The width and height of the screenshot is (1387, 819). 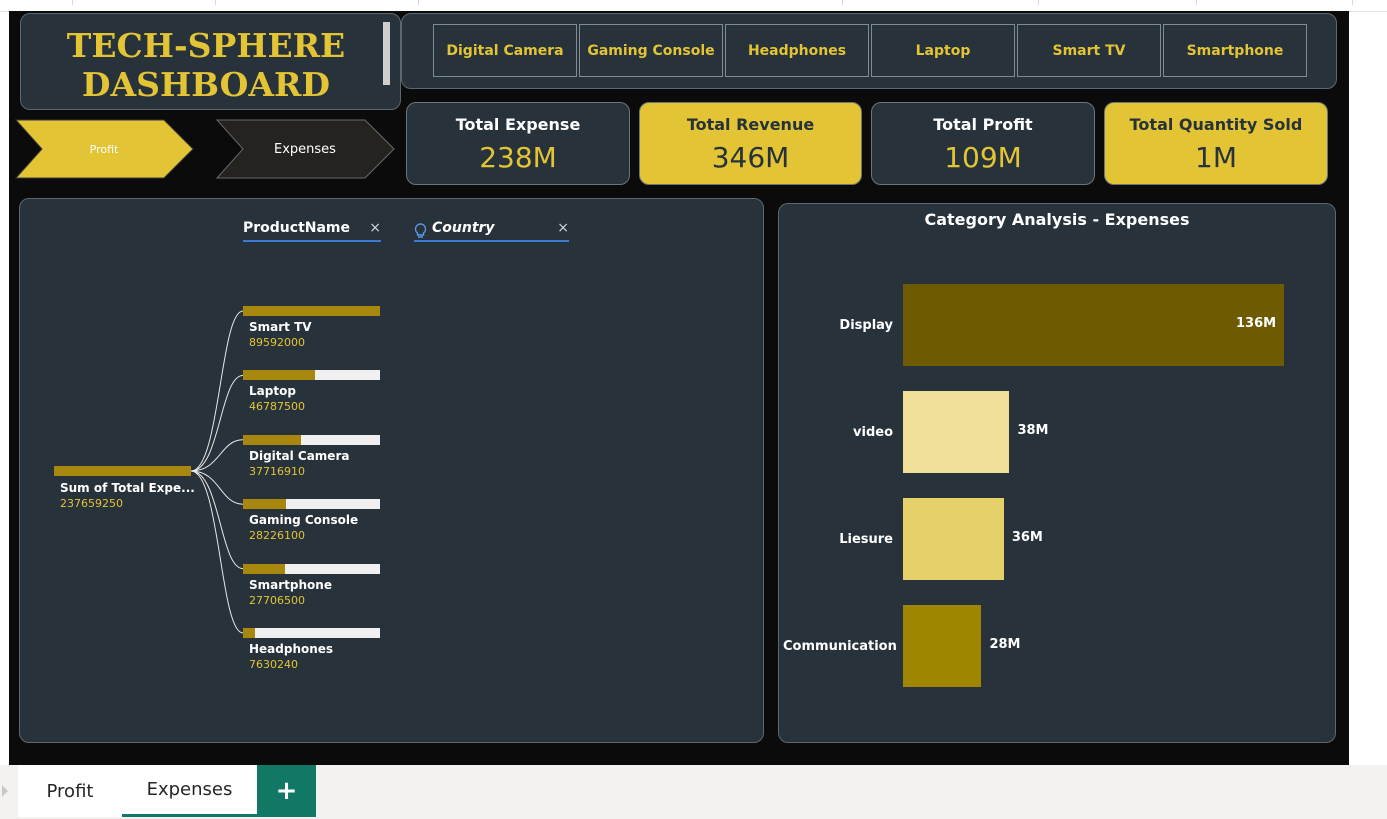 I want to click on decomp-node-value: 28226100, so click(x=277, y=536).